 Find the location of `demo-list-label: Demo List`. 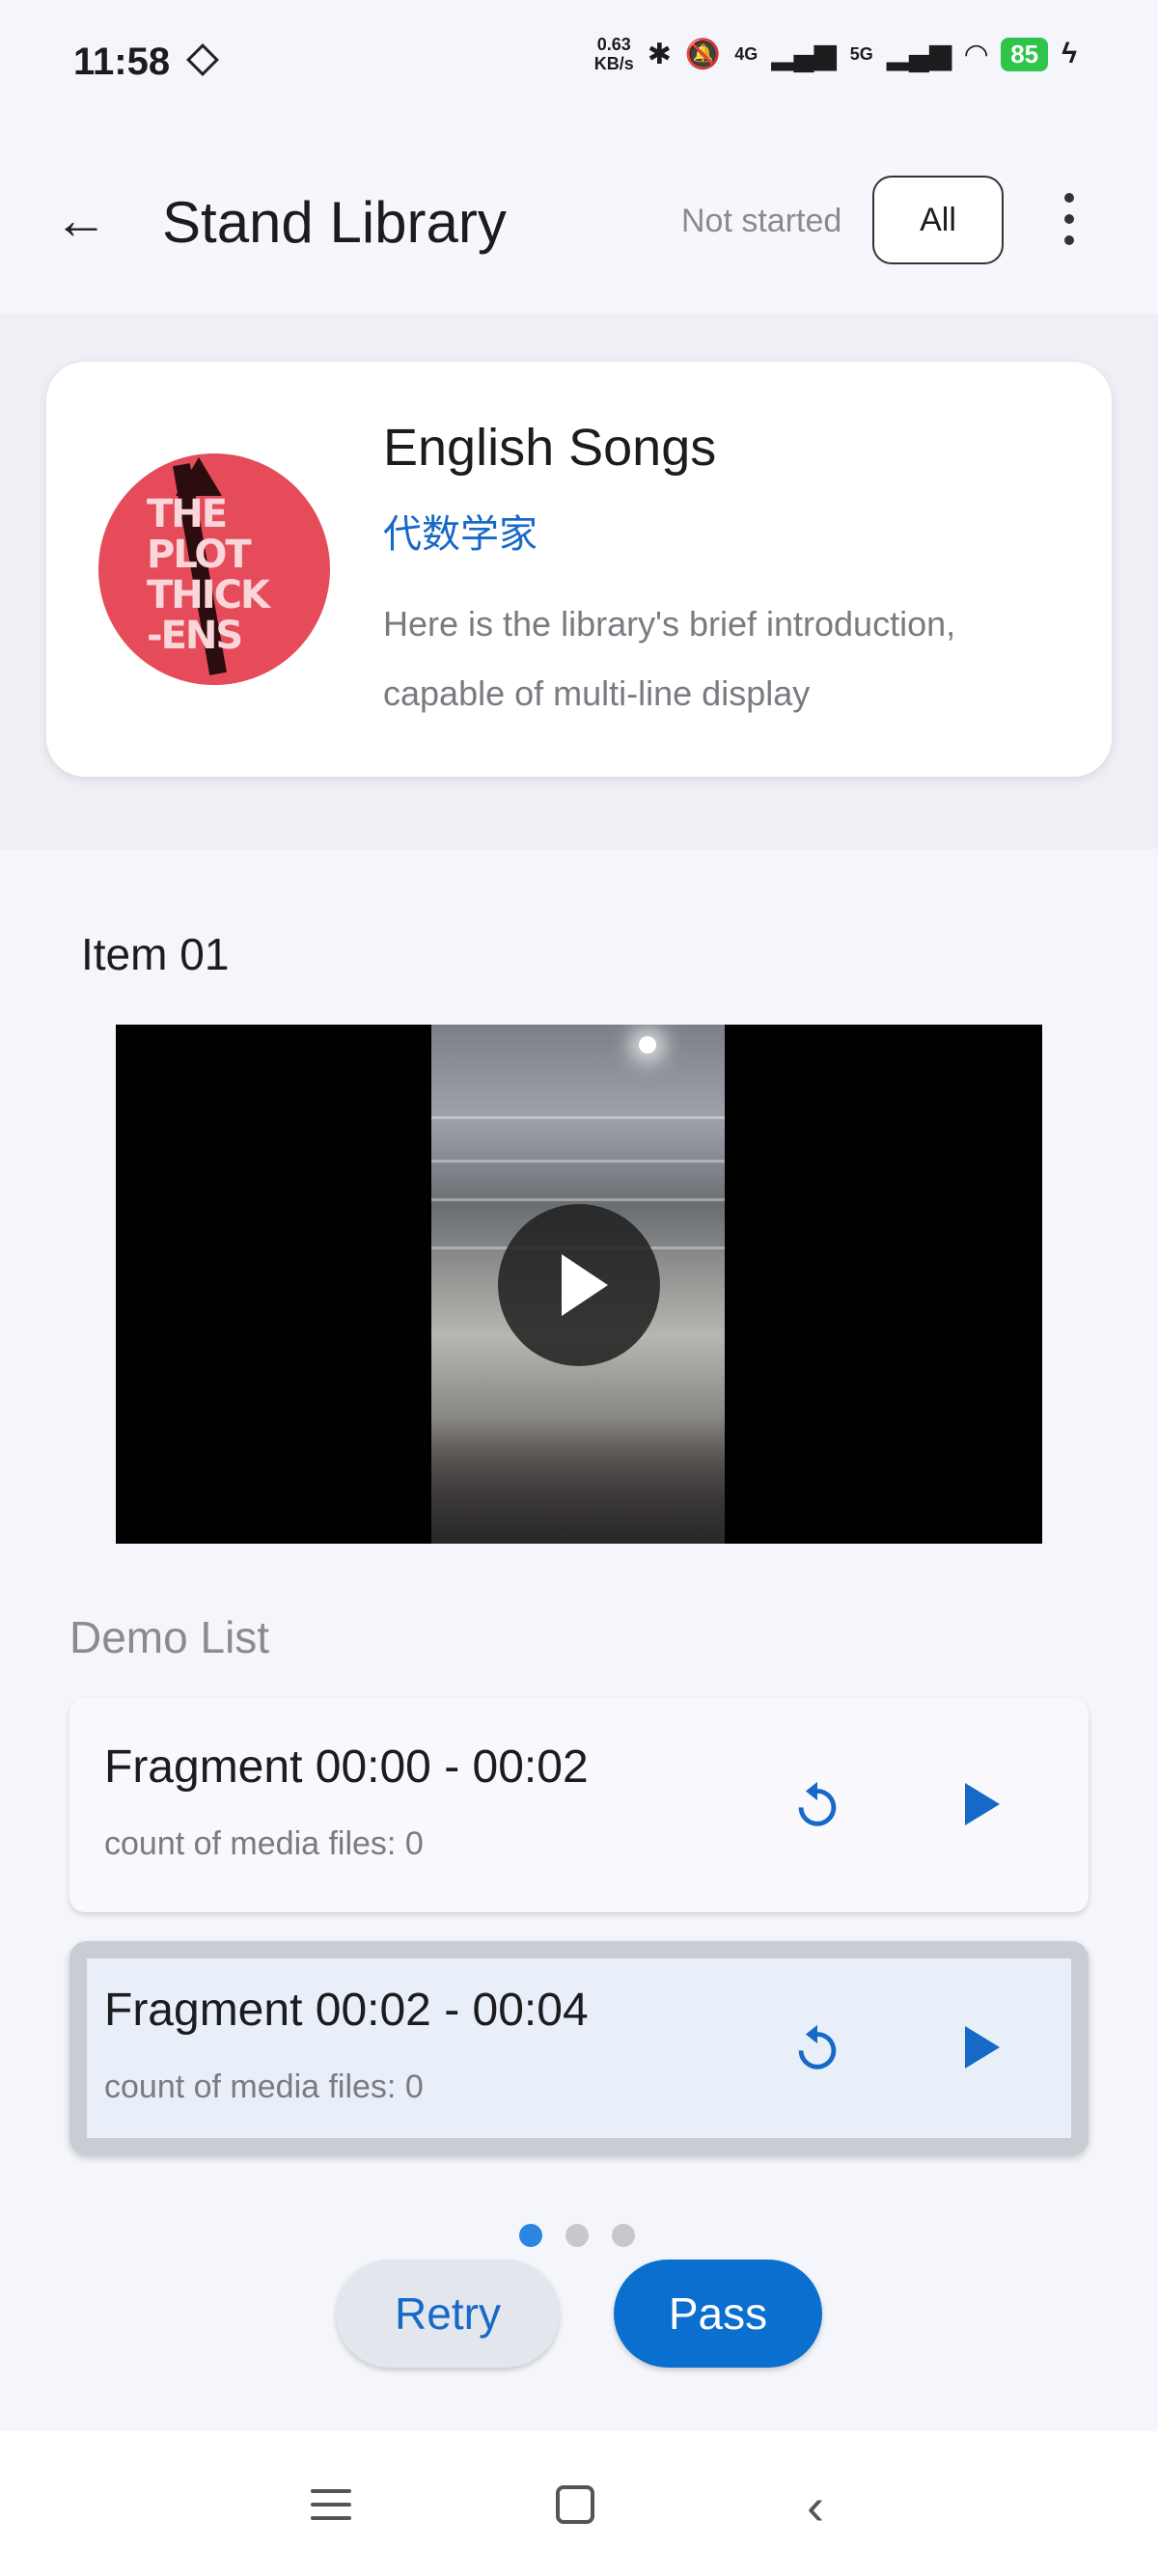

demo-list-label: Demo List is located at coordinates (169, 1637).